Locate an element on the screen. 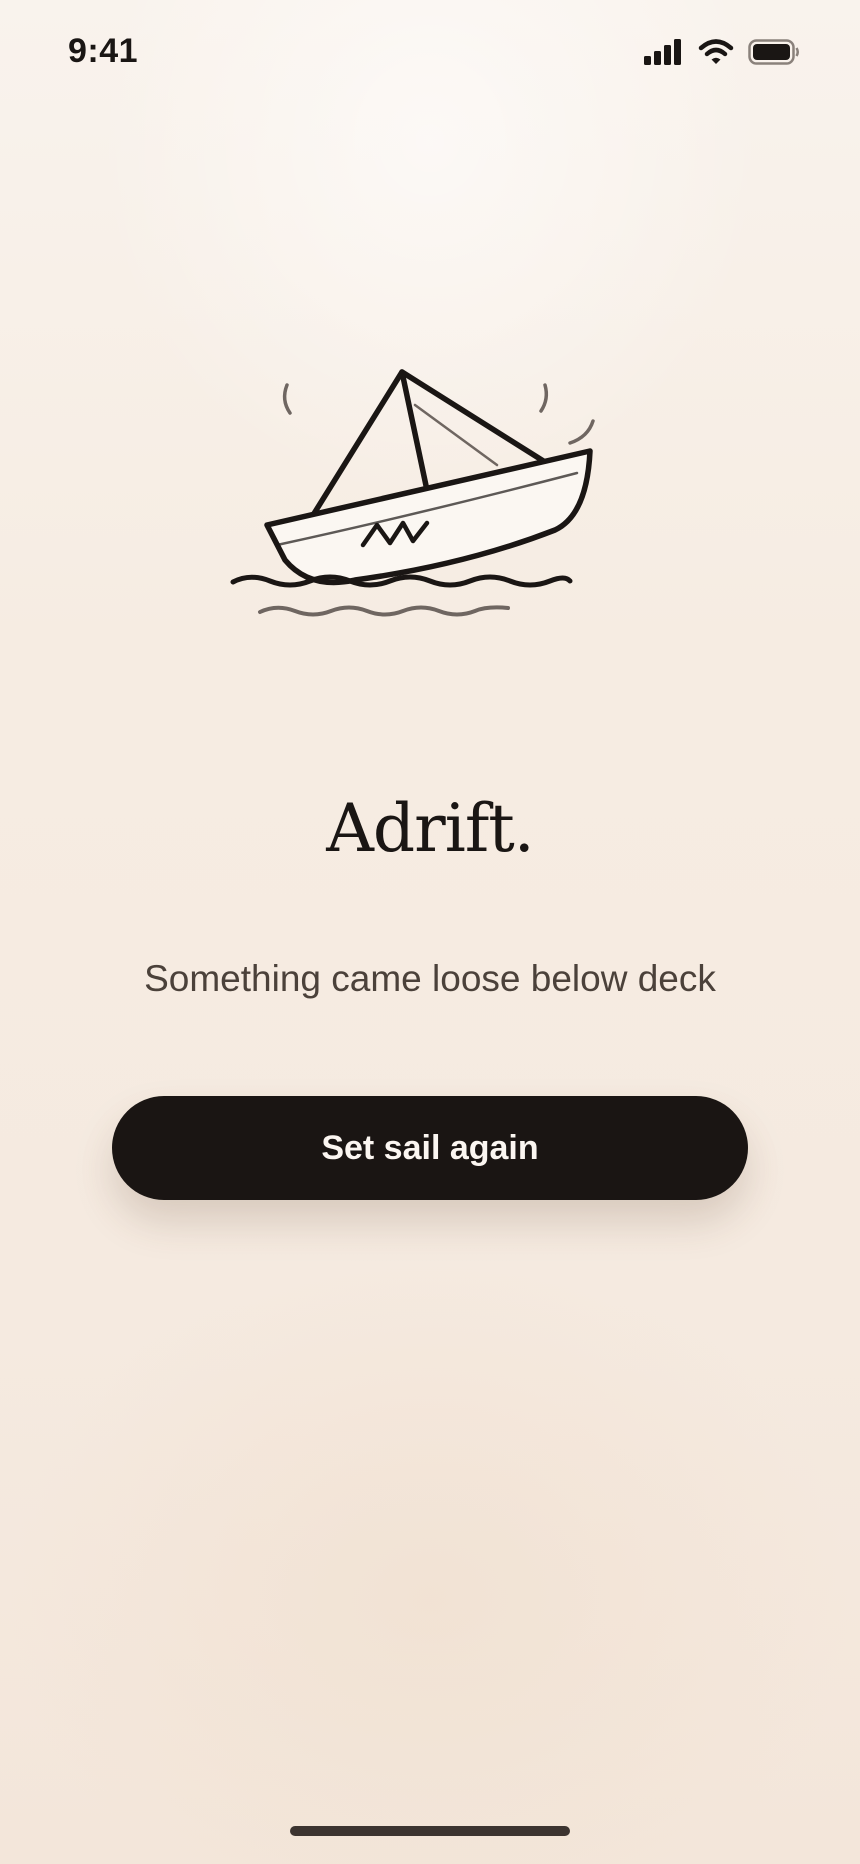 The width and height of the screenshot is (860, 1864). error-title: Adrift. is located at coordinates (430, 828).